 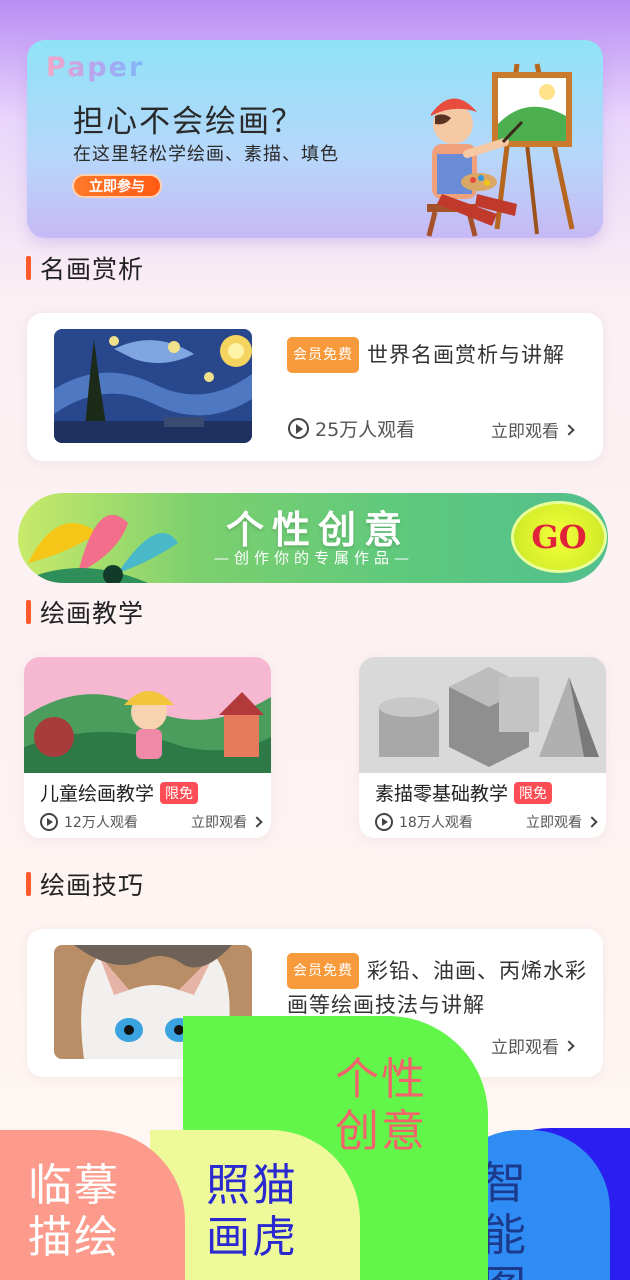 I want to click on section-title: 名画赏析, so click(x=92, y=269).